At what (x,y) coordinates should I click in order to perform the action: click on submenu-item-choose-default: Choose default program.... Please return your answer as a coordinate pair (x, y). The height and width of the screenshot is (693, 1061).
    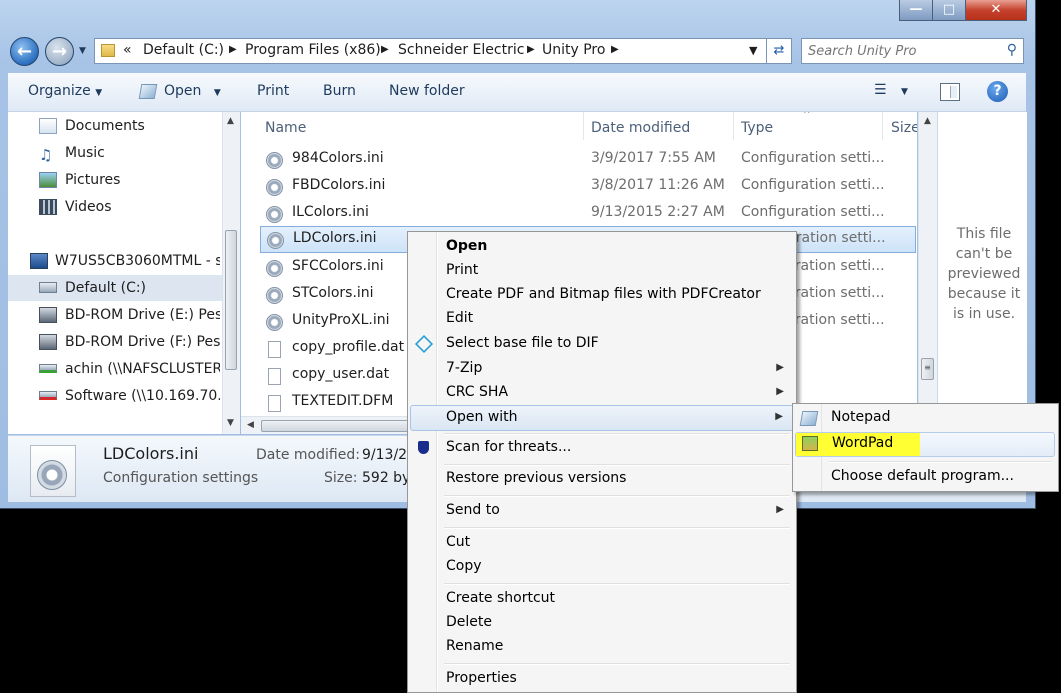
    Looking at the image, I should click on (925, 478).